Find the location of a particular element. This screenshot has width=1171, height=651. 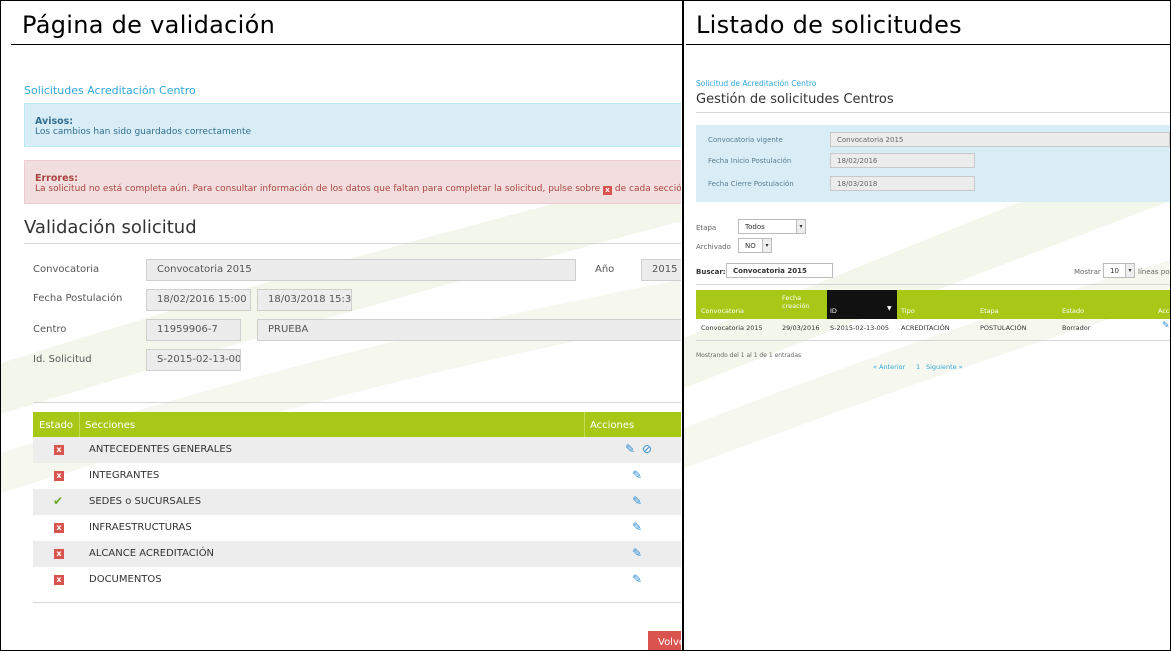

id-solicitud-field: S-2015-02-13-007 is located at coordinates (193, 360).